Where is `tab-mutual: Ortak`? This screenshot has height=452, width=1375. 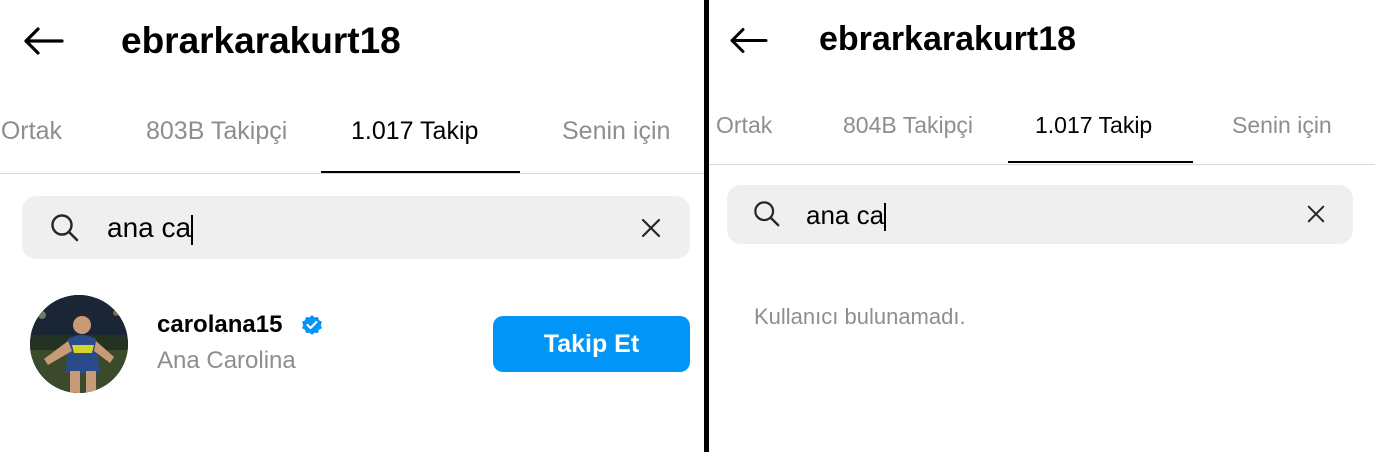
tab-mutual: Ortak is located at coordinates (744, 125).